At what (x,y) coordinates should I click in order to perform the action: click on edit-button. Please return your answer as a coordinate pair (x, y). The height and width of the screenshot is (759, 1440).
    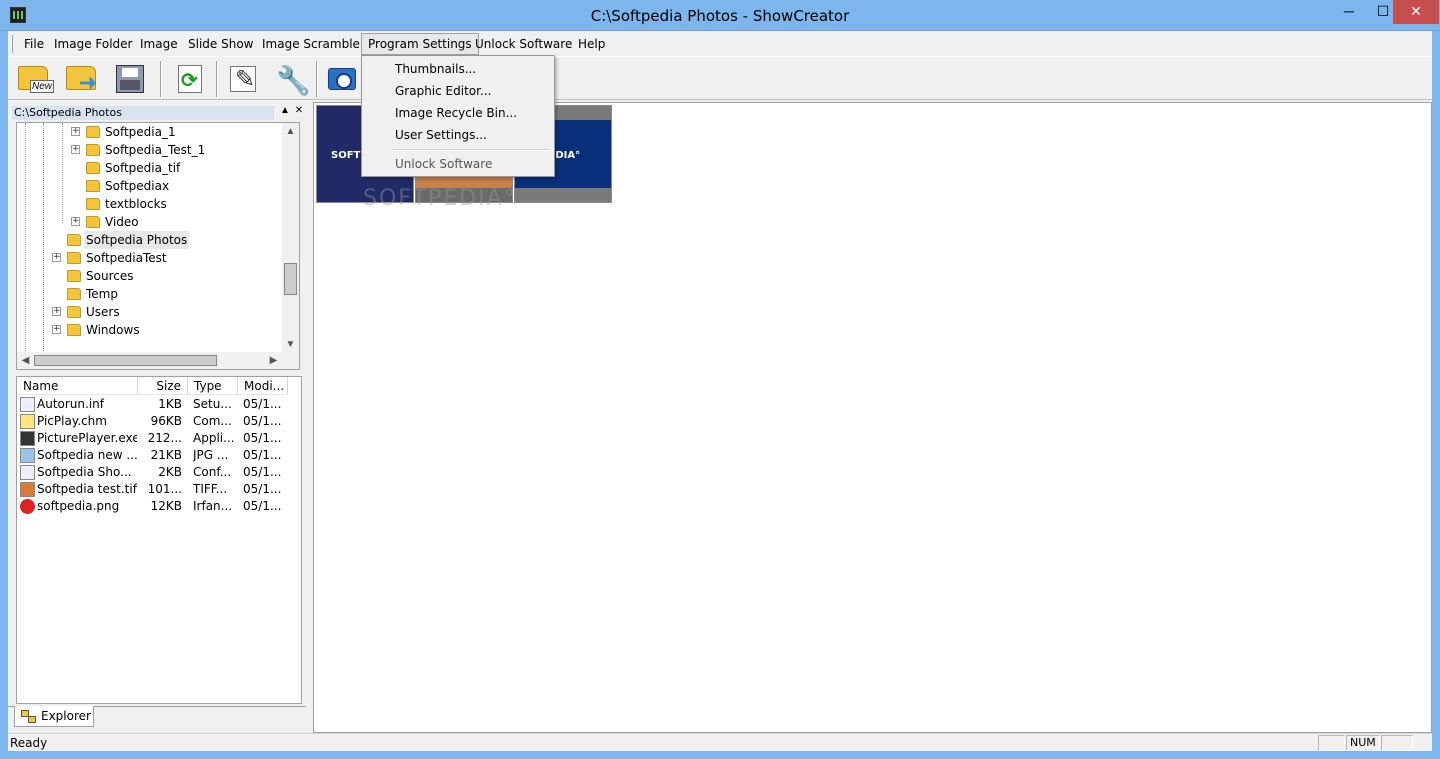
    Looking at the image, I should click on (244, 79).